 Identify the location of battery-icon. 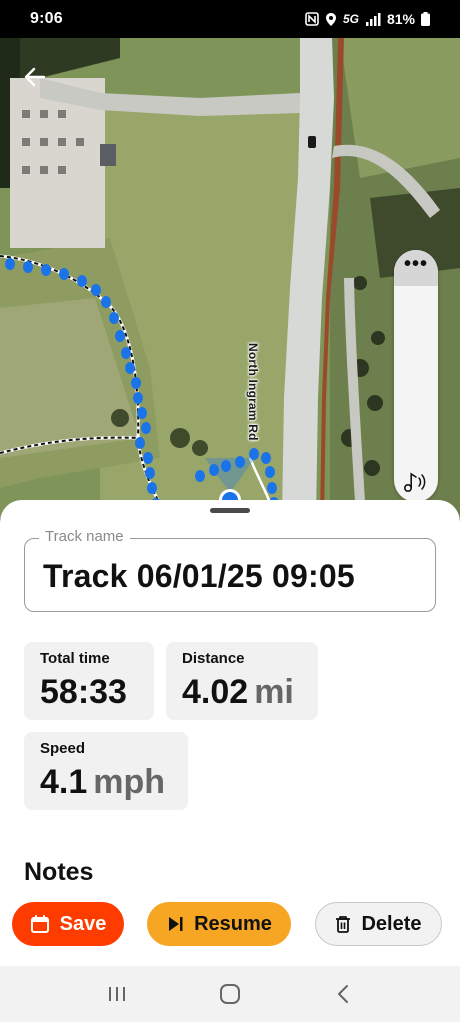
(425, 19).